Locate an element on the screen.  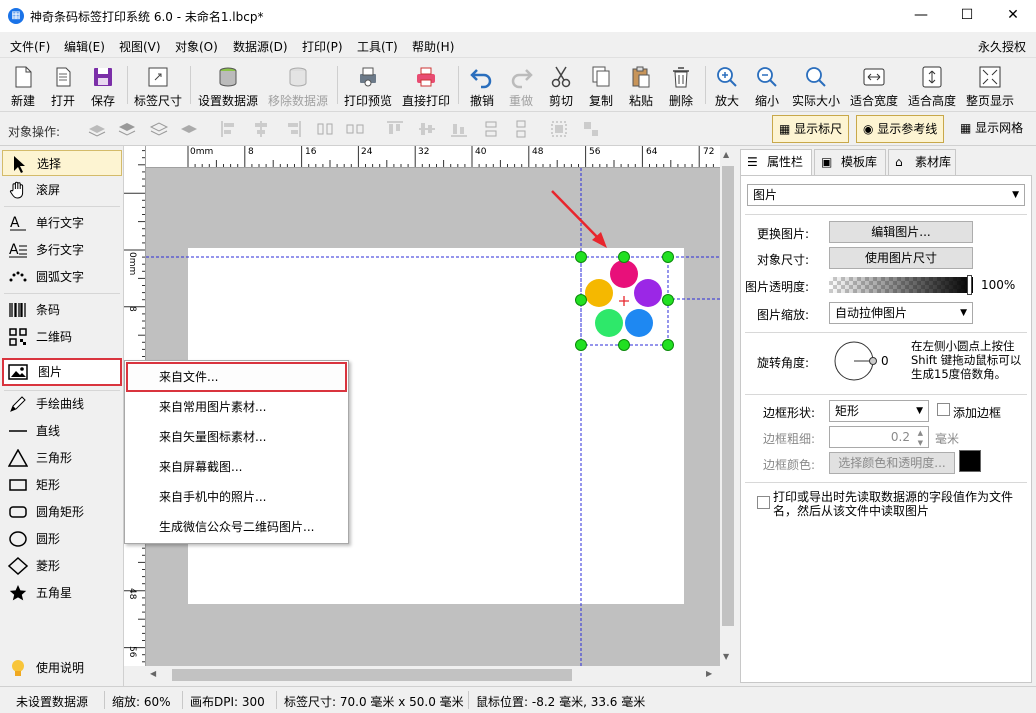
layer-bottom-icon is located at coordinates (189, 129).